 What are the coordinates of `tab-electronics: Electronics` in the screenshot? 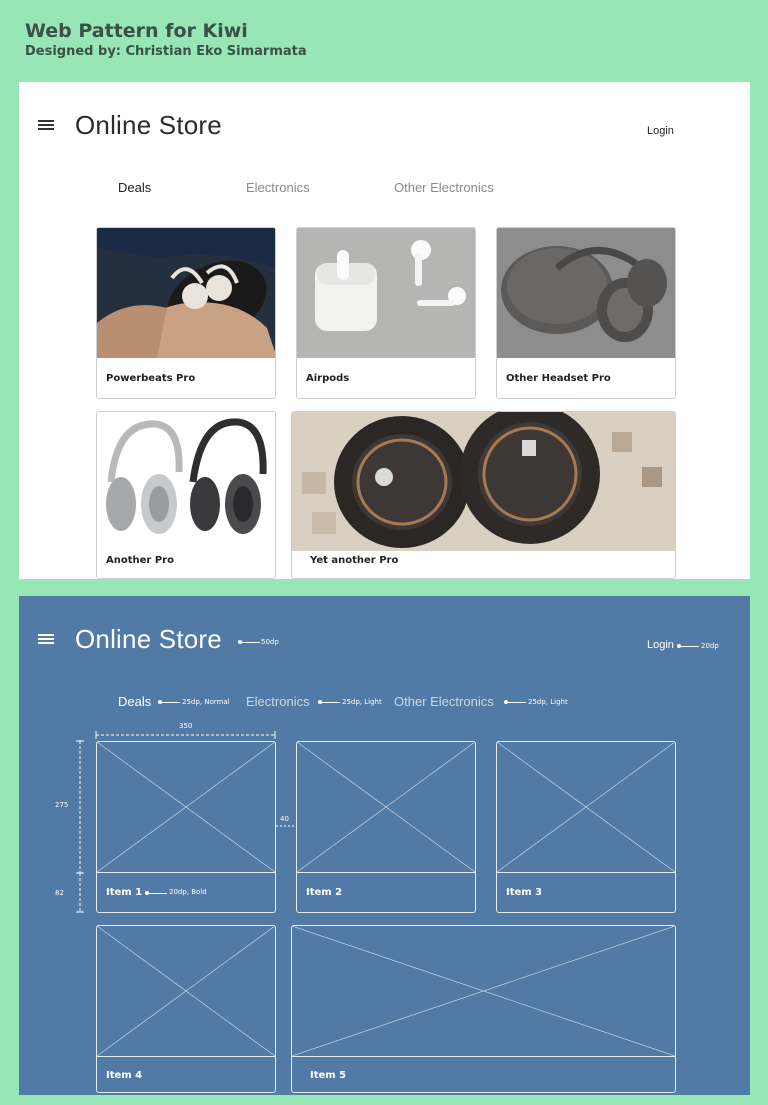 It's located at (278, 187).